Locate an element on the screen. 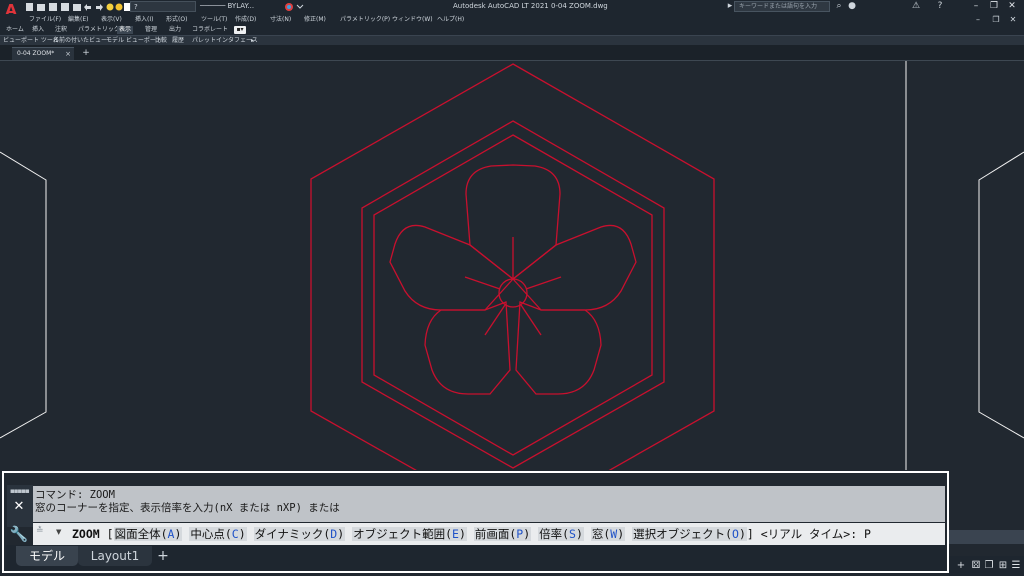 Image resolution: width=1024 pixels, height=576 pixels. panel-viewport-tools: ビューポート ツール is located at coordinates (31, 41).